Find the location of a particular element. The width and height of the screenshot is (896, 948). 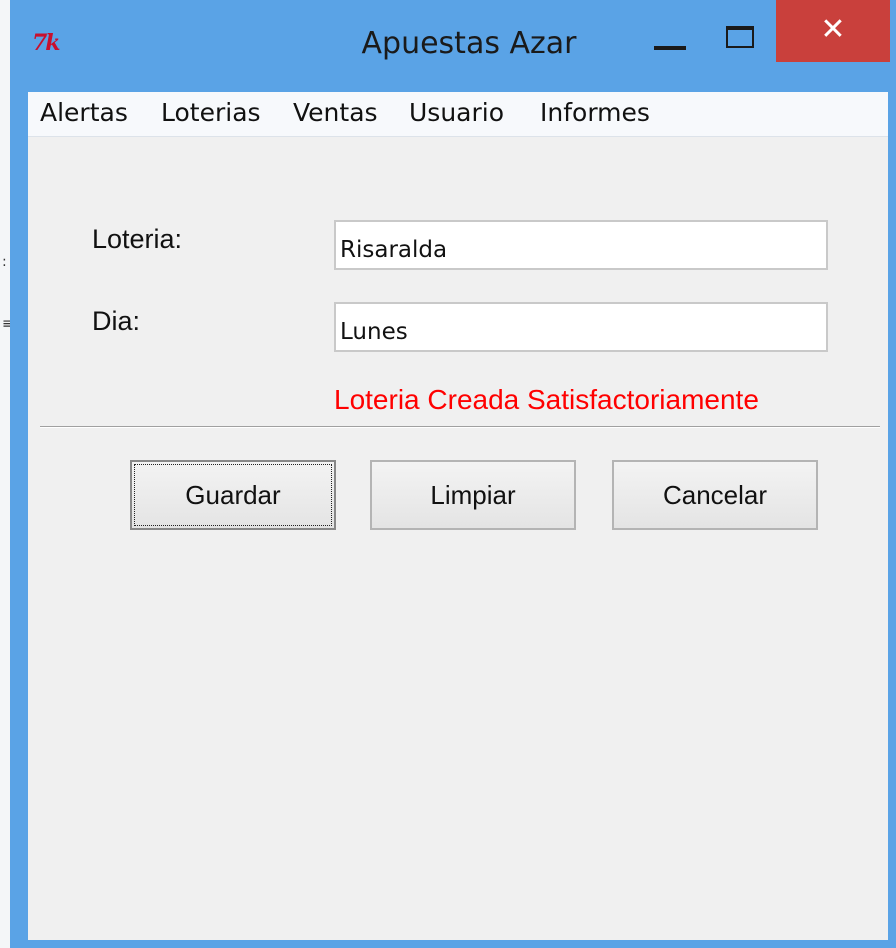

minimize-icon is located at coordinates (670, 48).